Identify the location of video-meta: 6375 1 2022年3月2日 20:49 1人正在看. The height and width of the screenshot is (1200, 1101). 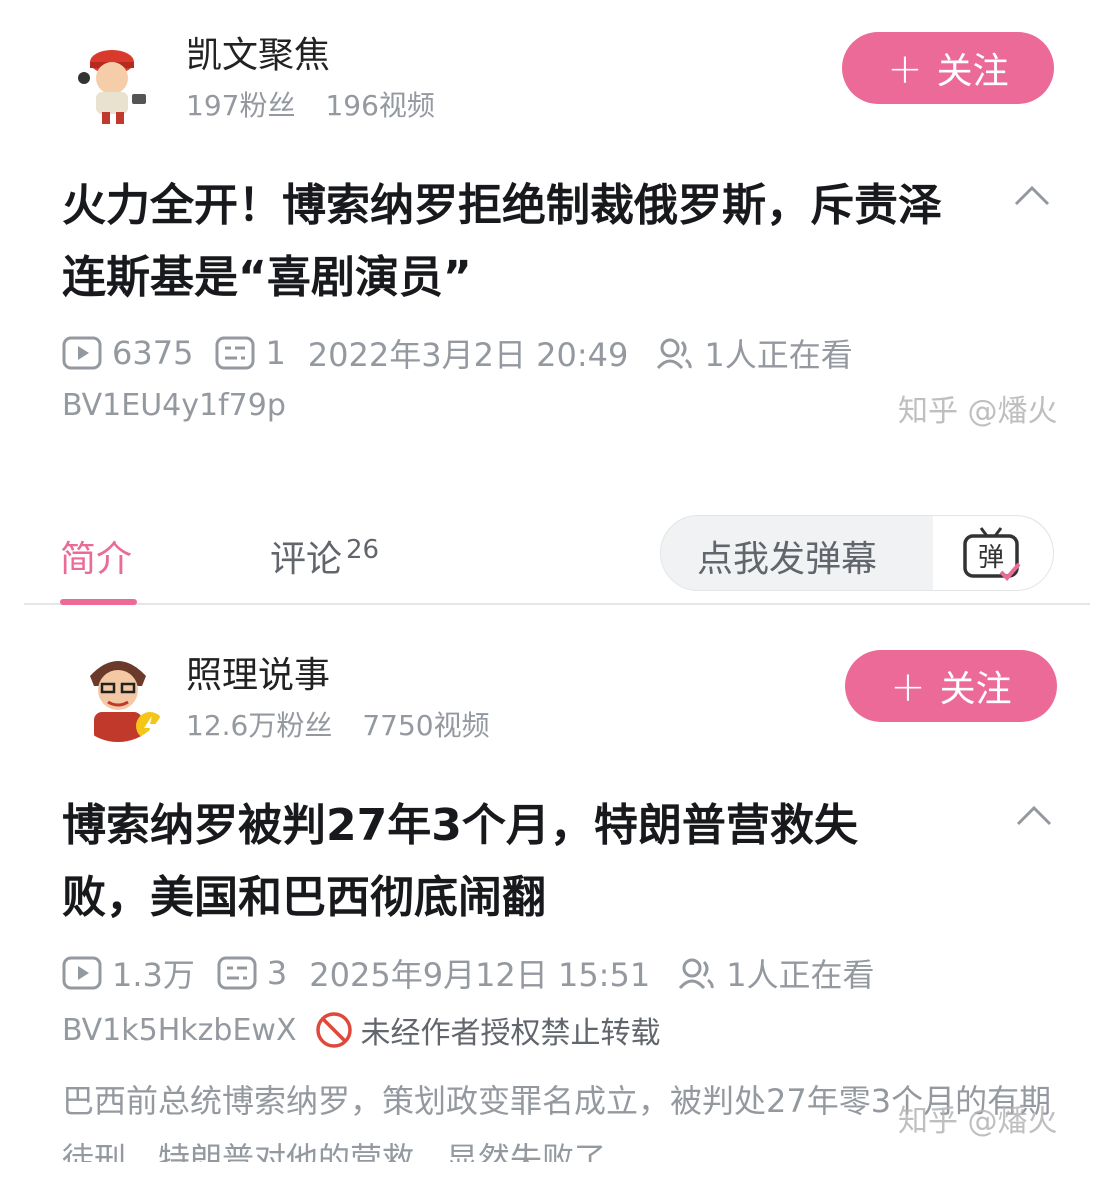
(457, 353).